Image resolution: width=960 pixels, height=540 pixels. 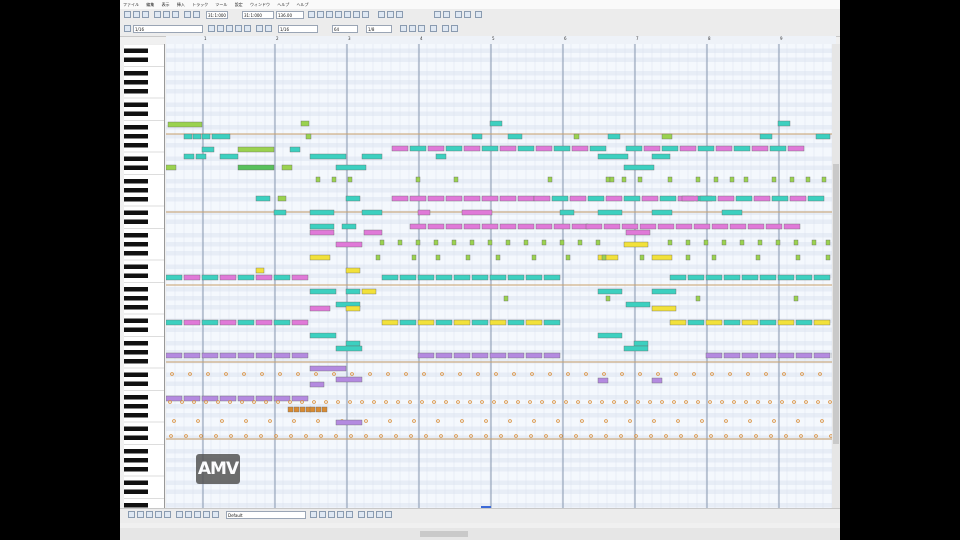 What do you see at coordinates (446, 14) in the screenshot?
I see `zoom-out-icon` at bounding box center [446, 14].